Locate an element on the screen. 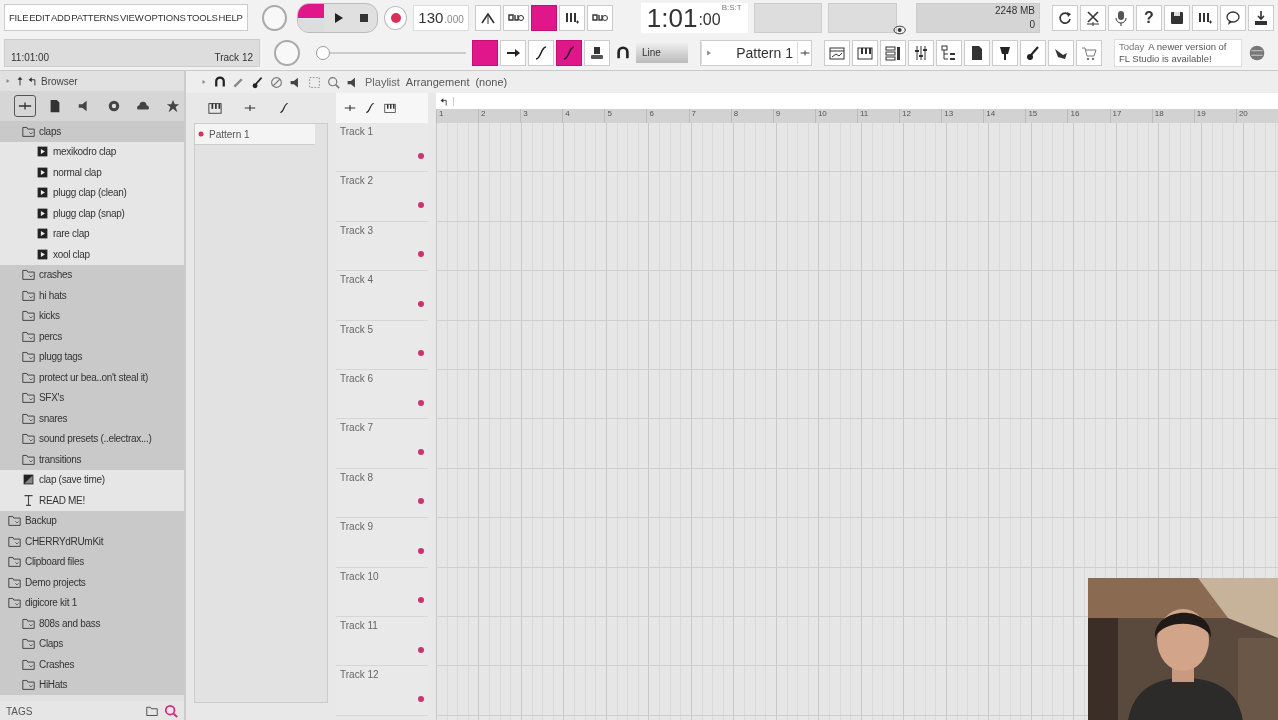 This screenshot has width=1278, height=720. selection-label: (none) is located at coordinates (491, 82).